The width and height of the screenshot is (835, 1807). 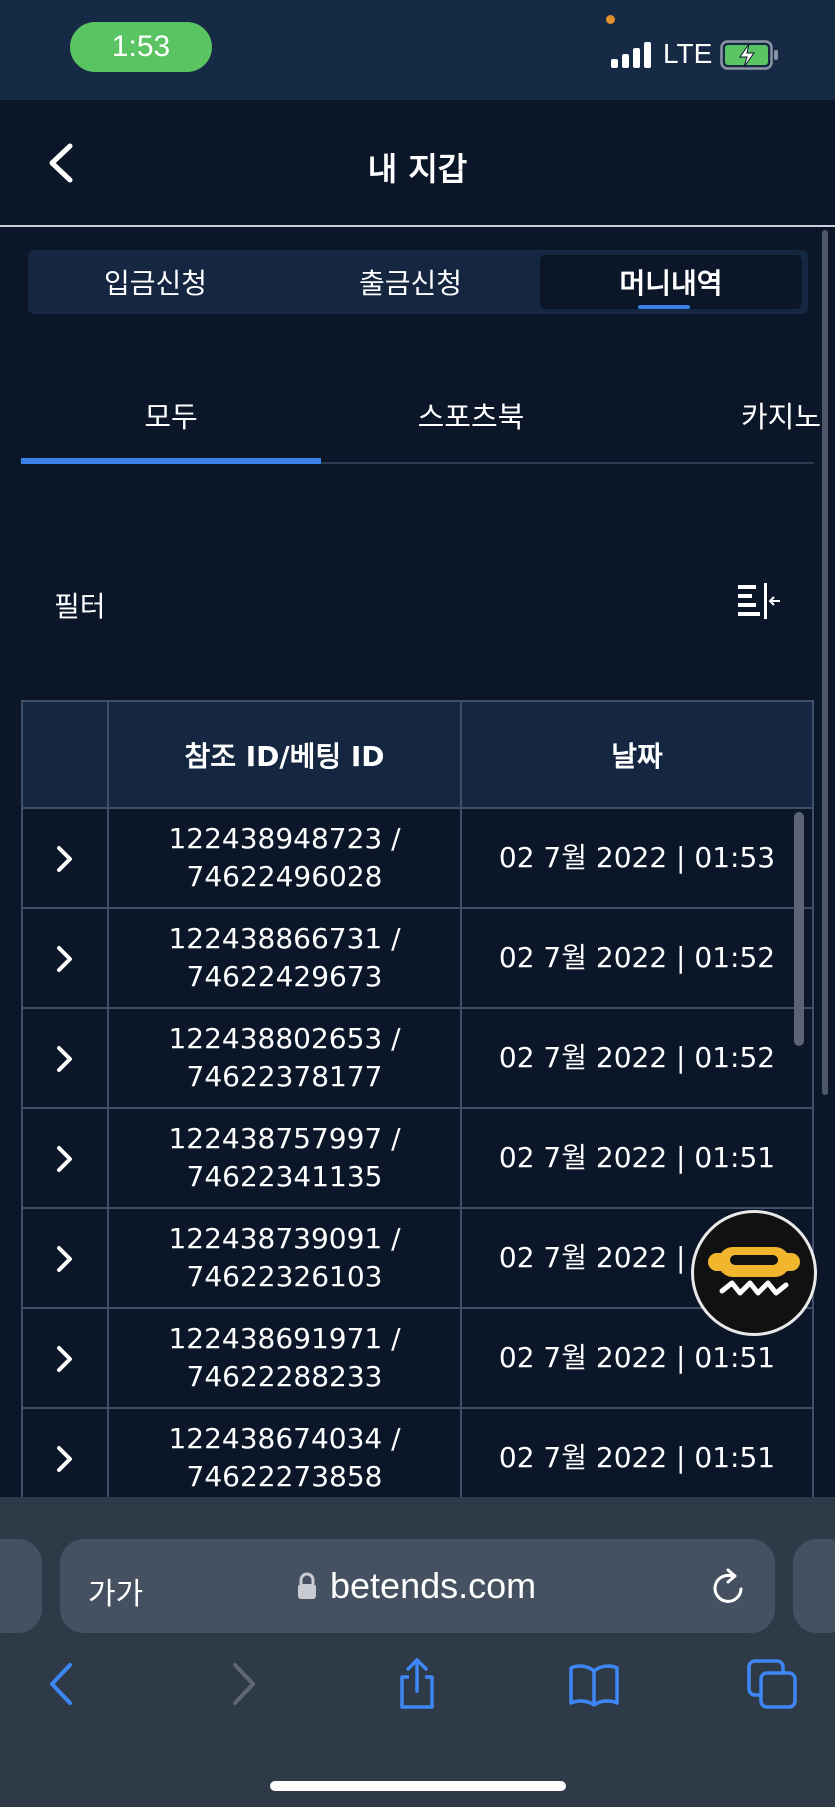 I want to click on app-header: 내 지갑, so click(x=417, y=163).